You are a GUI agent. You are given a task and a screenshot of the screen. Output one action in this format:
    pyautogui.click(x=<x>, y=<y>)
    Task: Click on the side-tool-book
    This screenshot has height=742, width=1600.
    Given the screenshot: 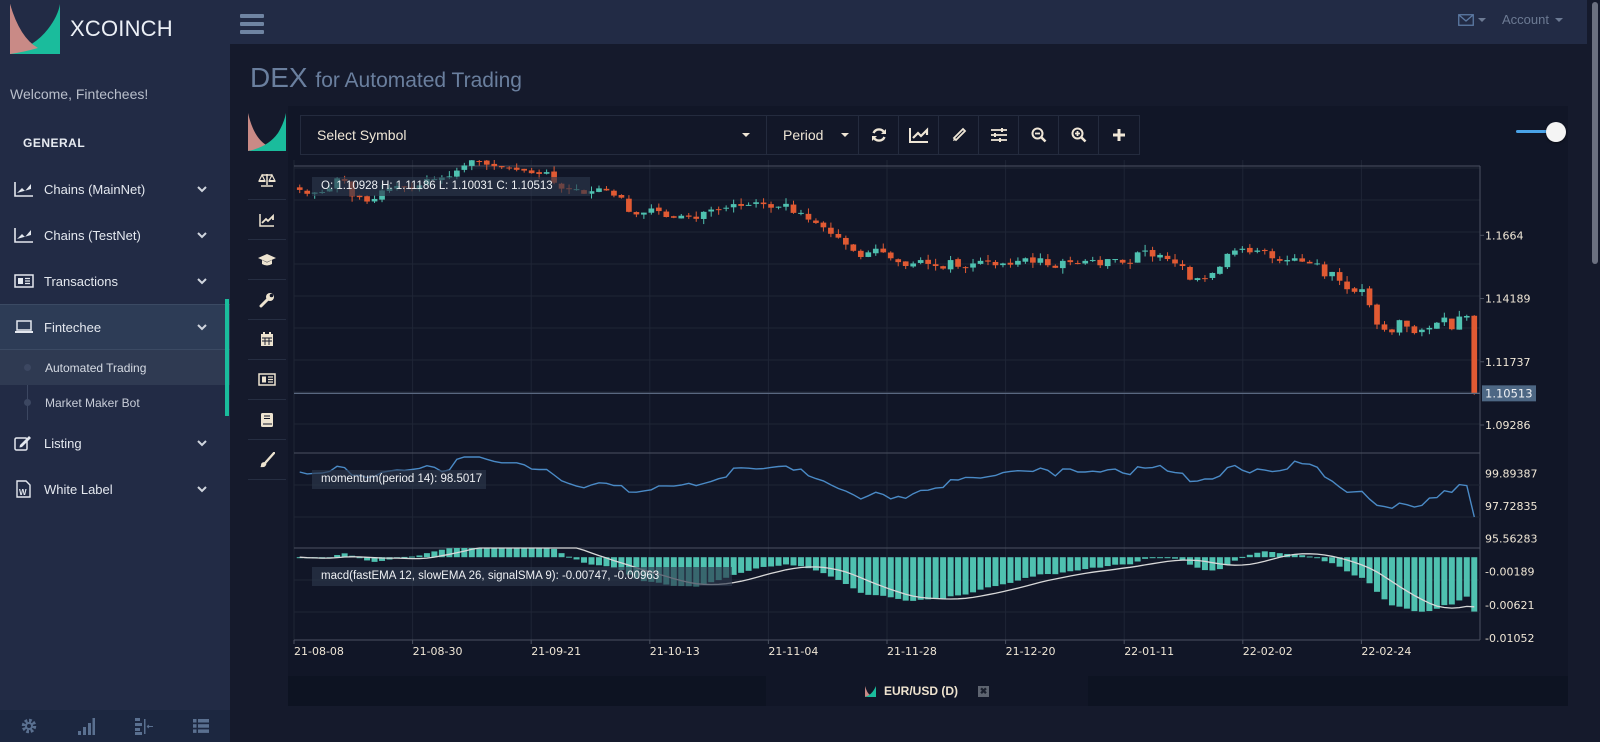 What is the action you would take?
    pyautogui.click(x=267, y=420)
    